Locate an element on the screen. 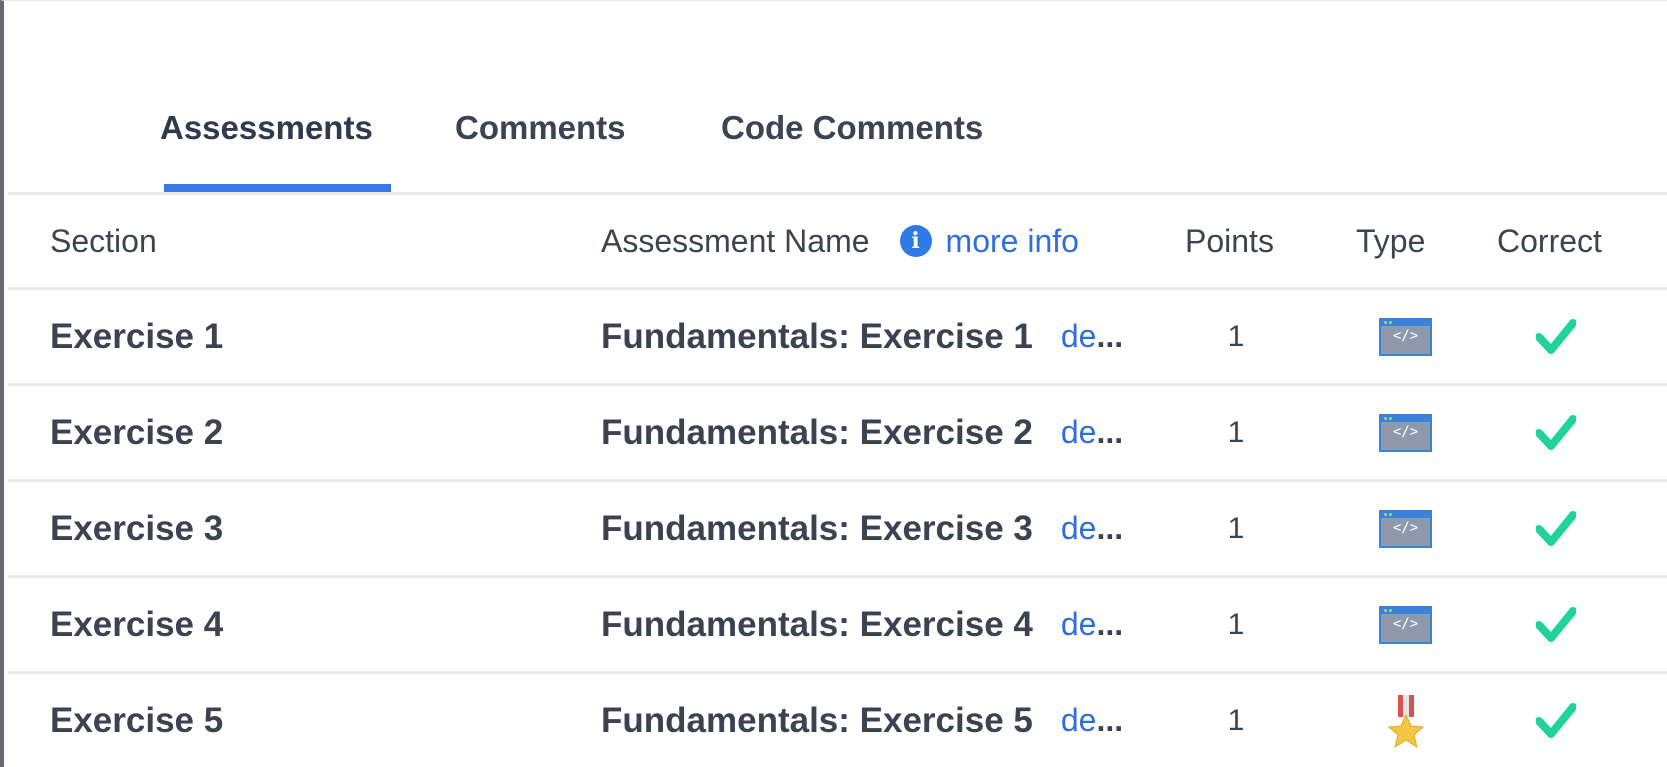  column-header-assessment-name: Assessment Name i more info is located at coordinates (840, 241).